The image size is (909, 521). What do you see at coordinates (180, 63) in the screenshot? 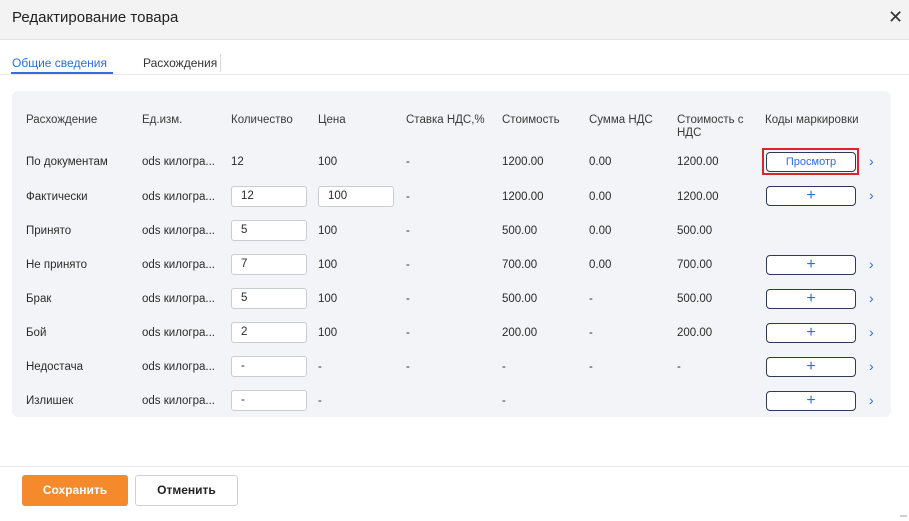
I see `tab-discrepancies: Расхождения` at bounding box center [180, 63].